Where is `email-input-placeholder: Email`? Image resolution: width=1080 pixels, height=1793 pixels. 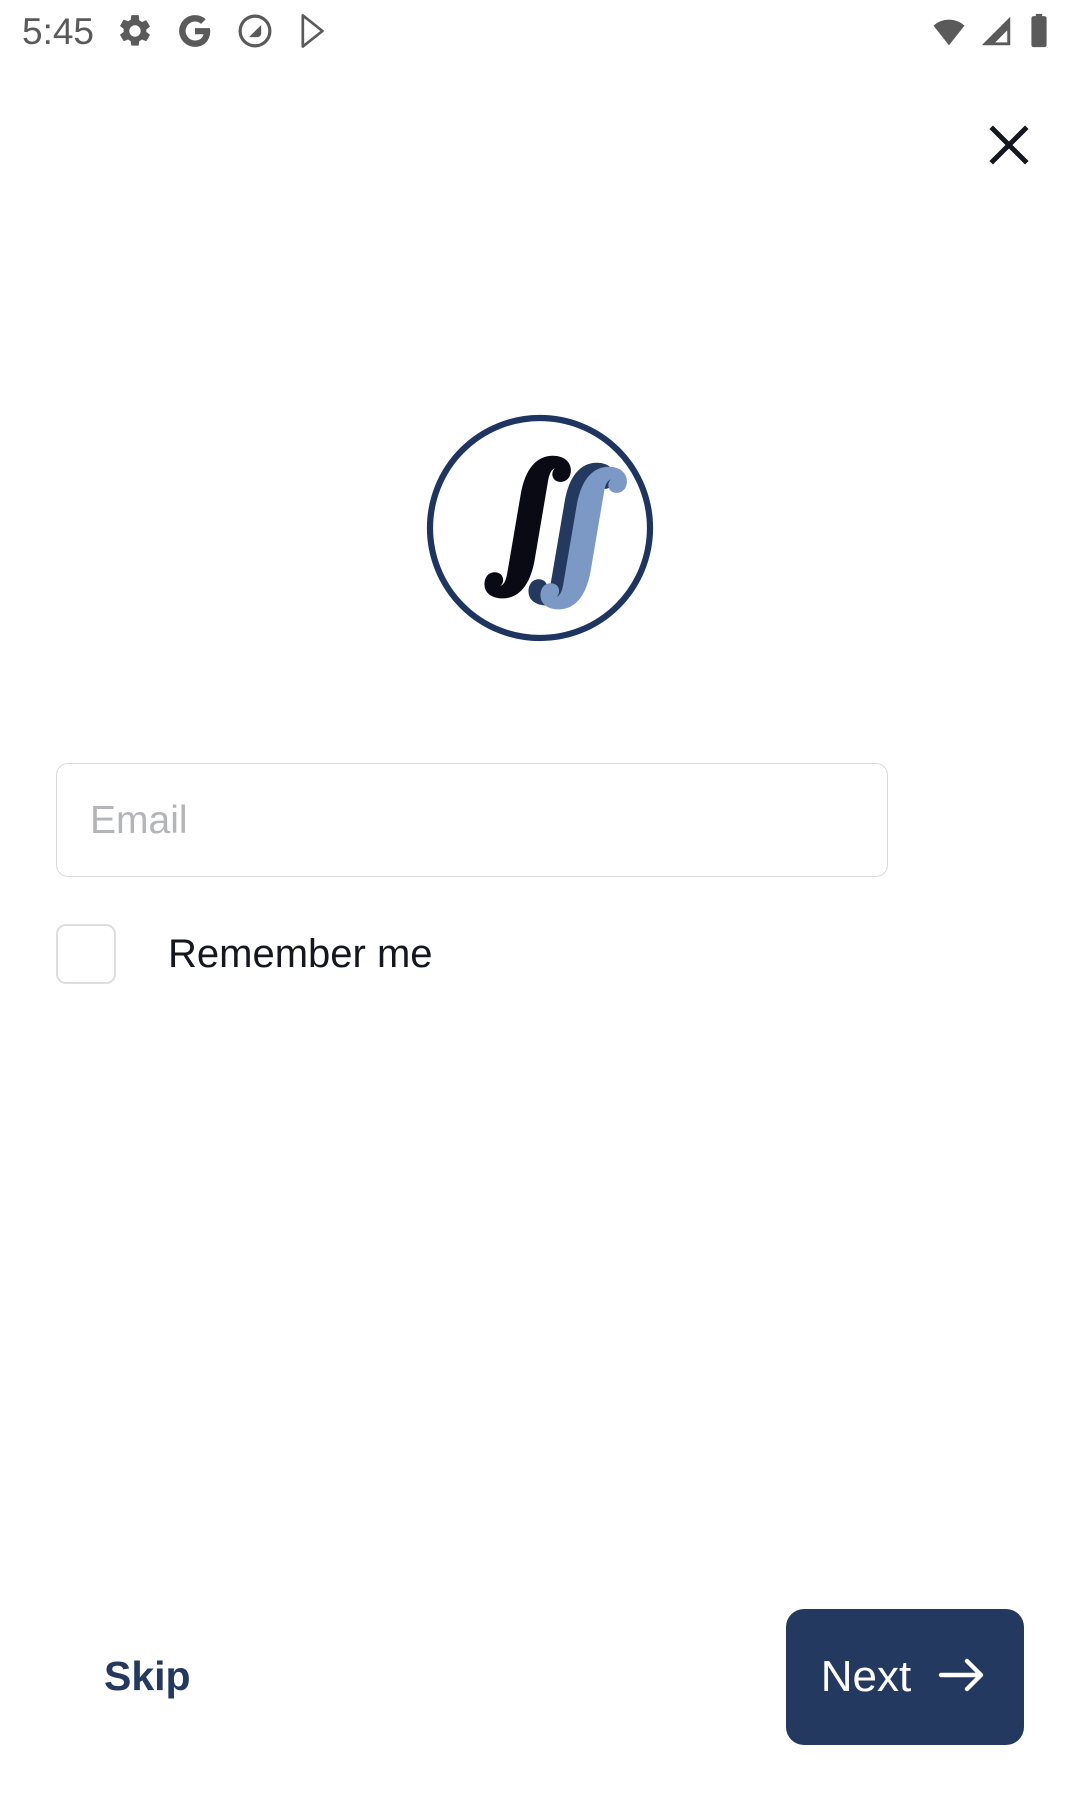
email-input-placeholder: Email is located at coordinates (139, 820).